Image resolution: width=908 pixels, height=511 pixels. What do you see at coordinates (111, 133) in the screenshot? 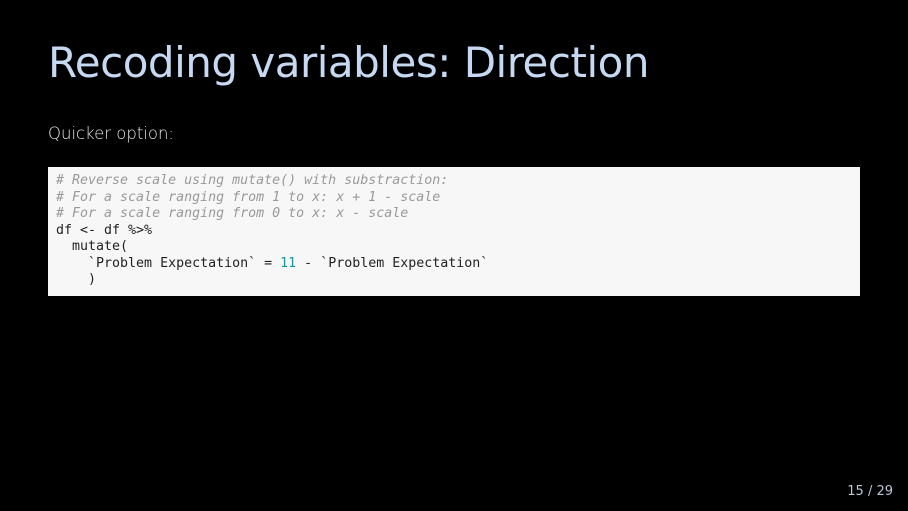
I see `lead-text: Quicker option:` at bounding box center [111, 133].